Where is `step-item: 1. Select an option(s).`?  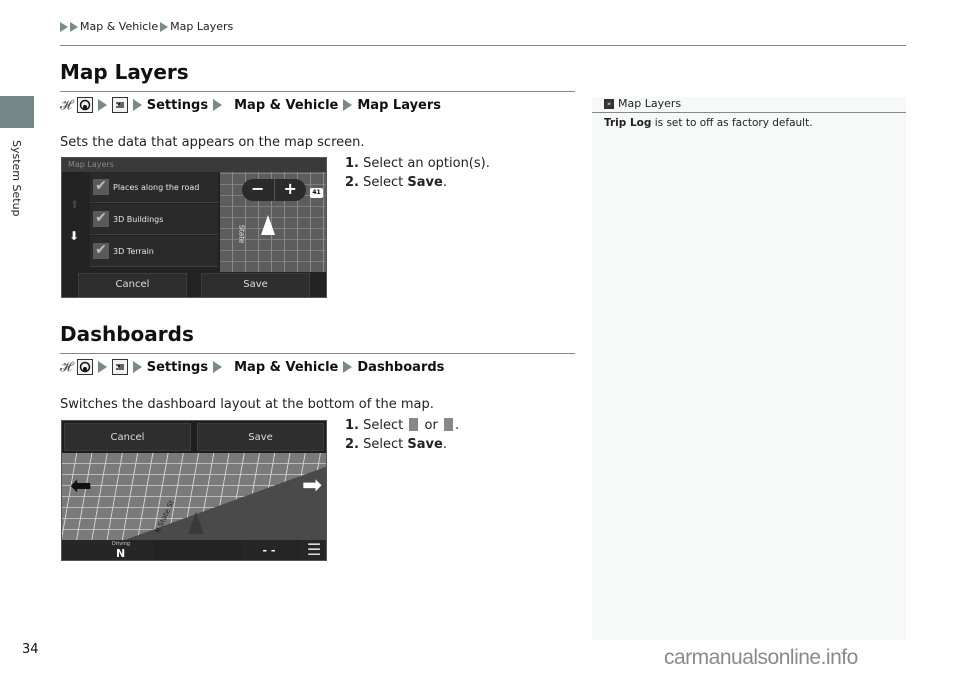
step-item: 1. Select an option(s). is located at coordinates (417, 163).